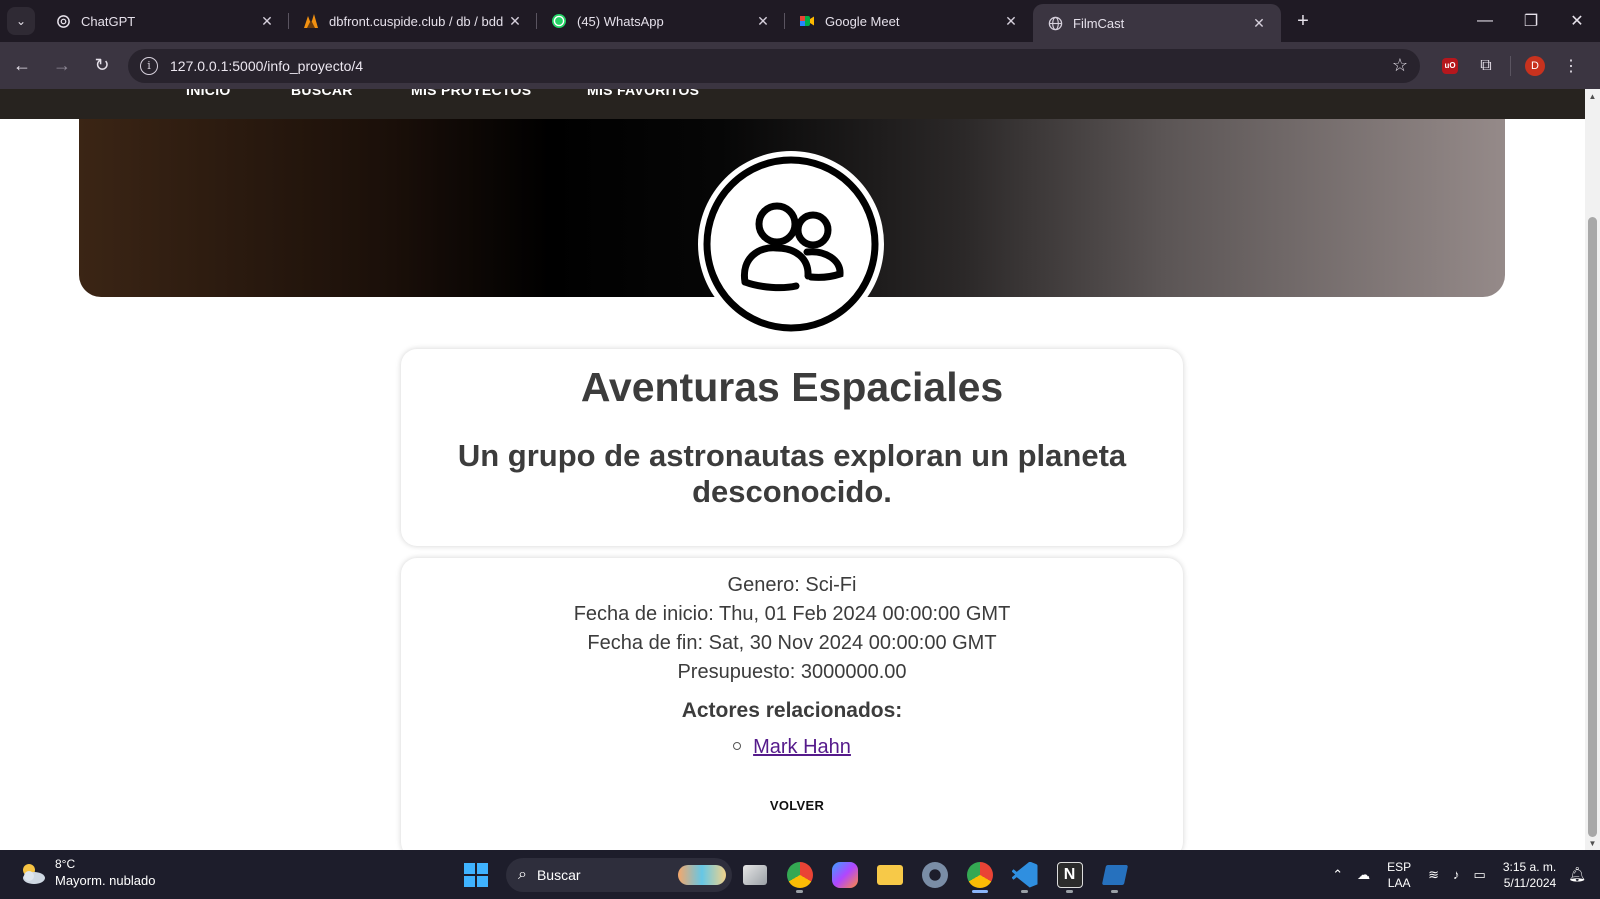 The height and width of the screenshot is (899, 1600). Describe the element at coordinates (1450, 66) in the screenshot. I see `ublock-extension-button: uO` at that location.